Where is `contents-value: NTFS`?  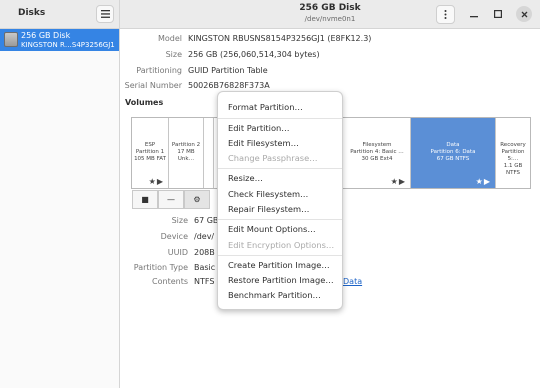
contents-value: NTFS is located at coordinates (204, 281).